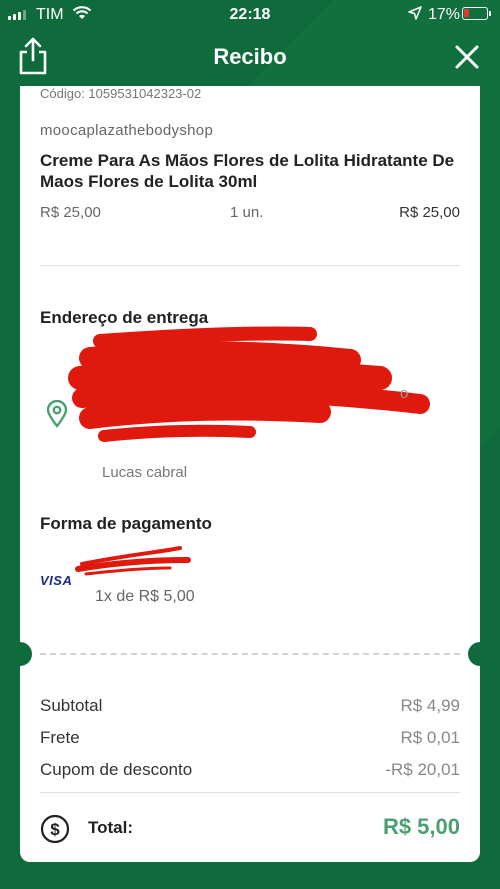 The image size is (500, 889). What do you see at coordinates (444, 14) in the screenshot?
I see `battery-percent: 17%` at bounding box center [444, 14].